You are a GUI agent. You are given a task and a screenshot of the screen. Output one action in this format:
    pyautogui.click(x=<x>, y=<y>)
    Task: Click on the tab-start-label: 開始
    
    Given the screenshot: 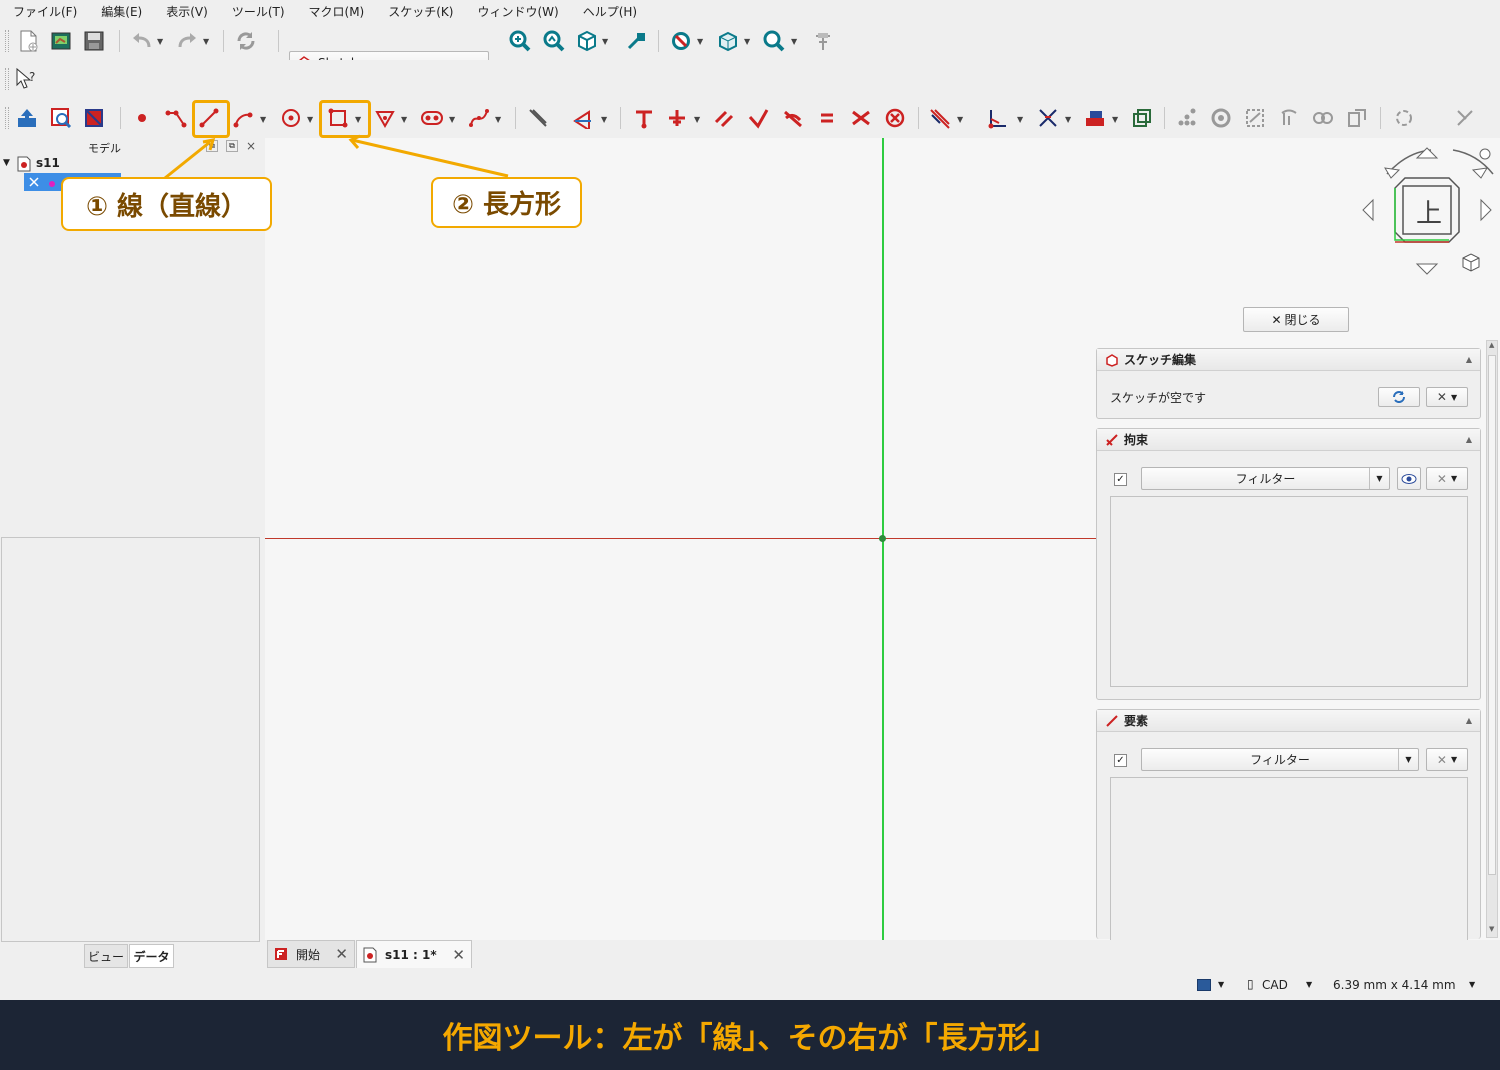 What is the action you would take?
    pyautogui.click(x=308, y=954)
    